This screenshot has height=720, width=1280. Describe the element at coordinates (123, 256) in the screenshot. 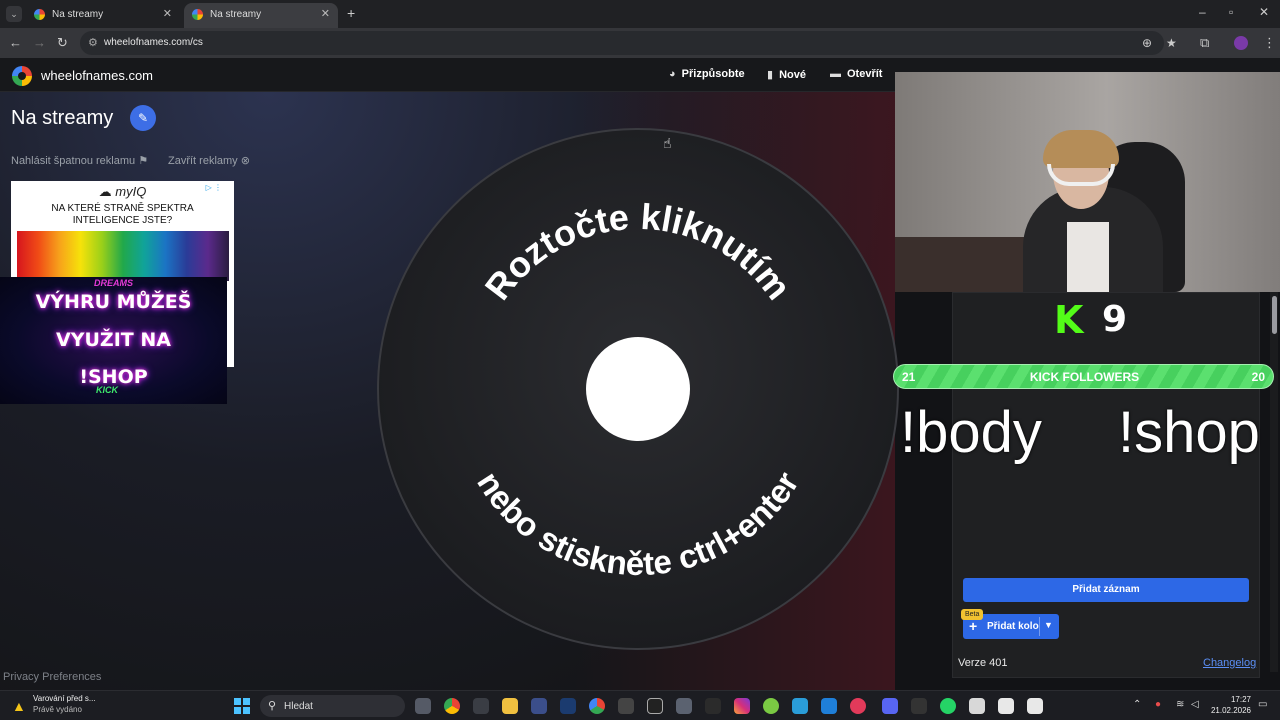

I see `ad-spectrum-image` at that location.